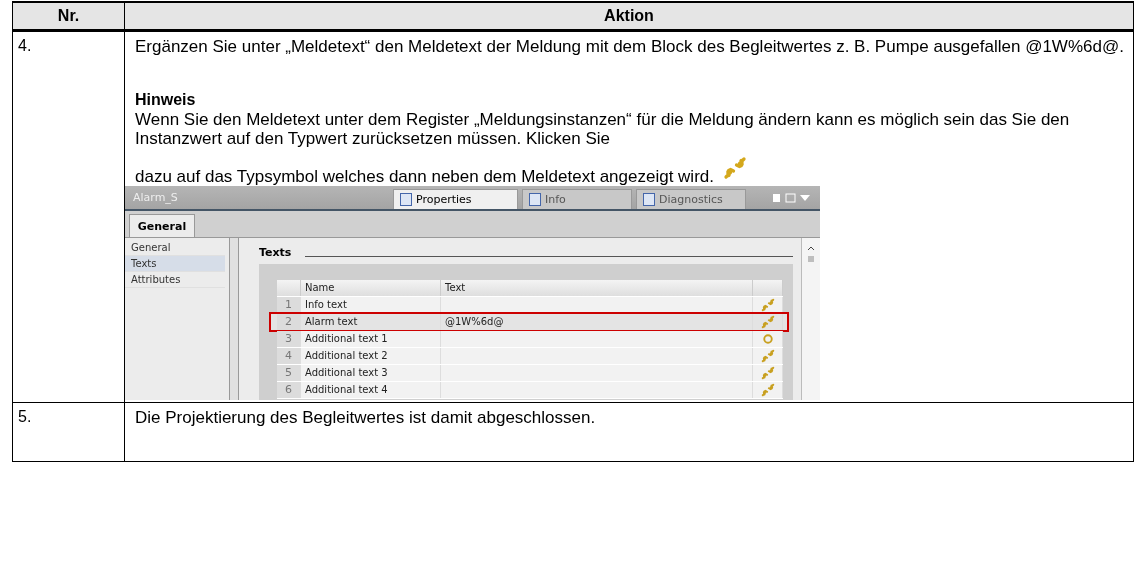 This screenshot has height=577, width=1144. Describe the element at coordinates (530, 390) in the screenshot. I see `table-row: 6 Additional text 4` at that location.